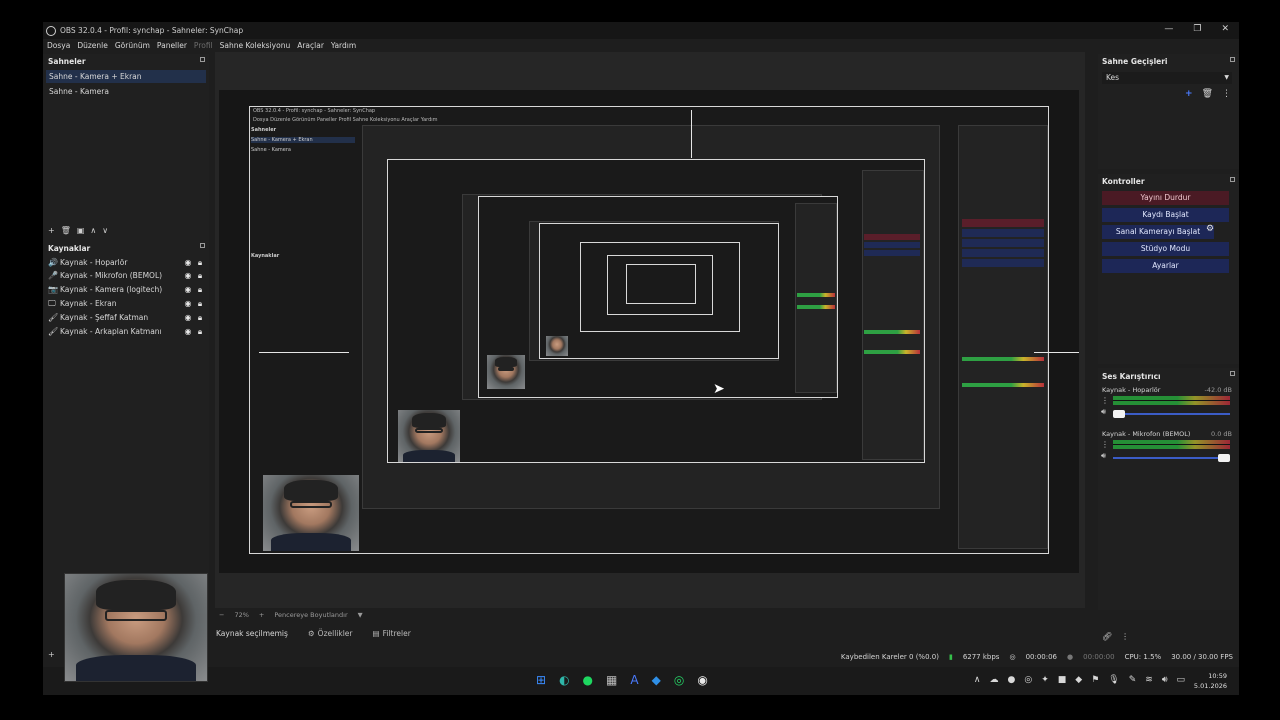  I want to click on vscode-icon: ◆, so click(656, 680).